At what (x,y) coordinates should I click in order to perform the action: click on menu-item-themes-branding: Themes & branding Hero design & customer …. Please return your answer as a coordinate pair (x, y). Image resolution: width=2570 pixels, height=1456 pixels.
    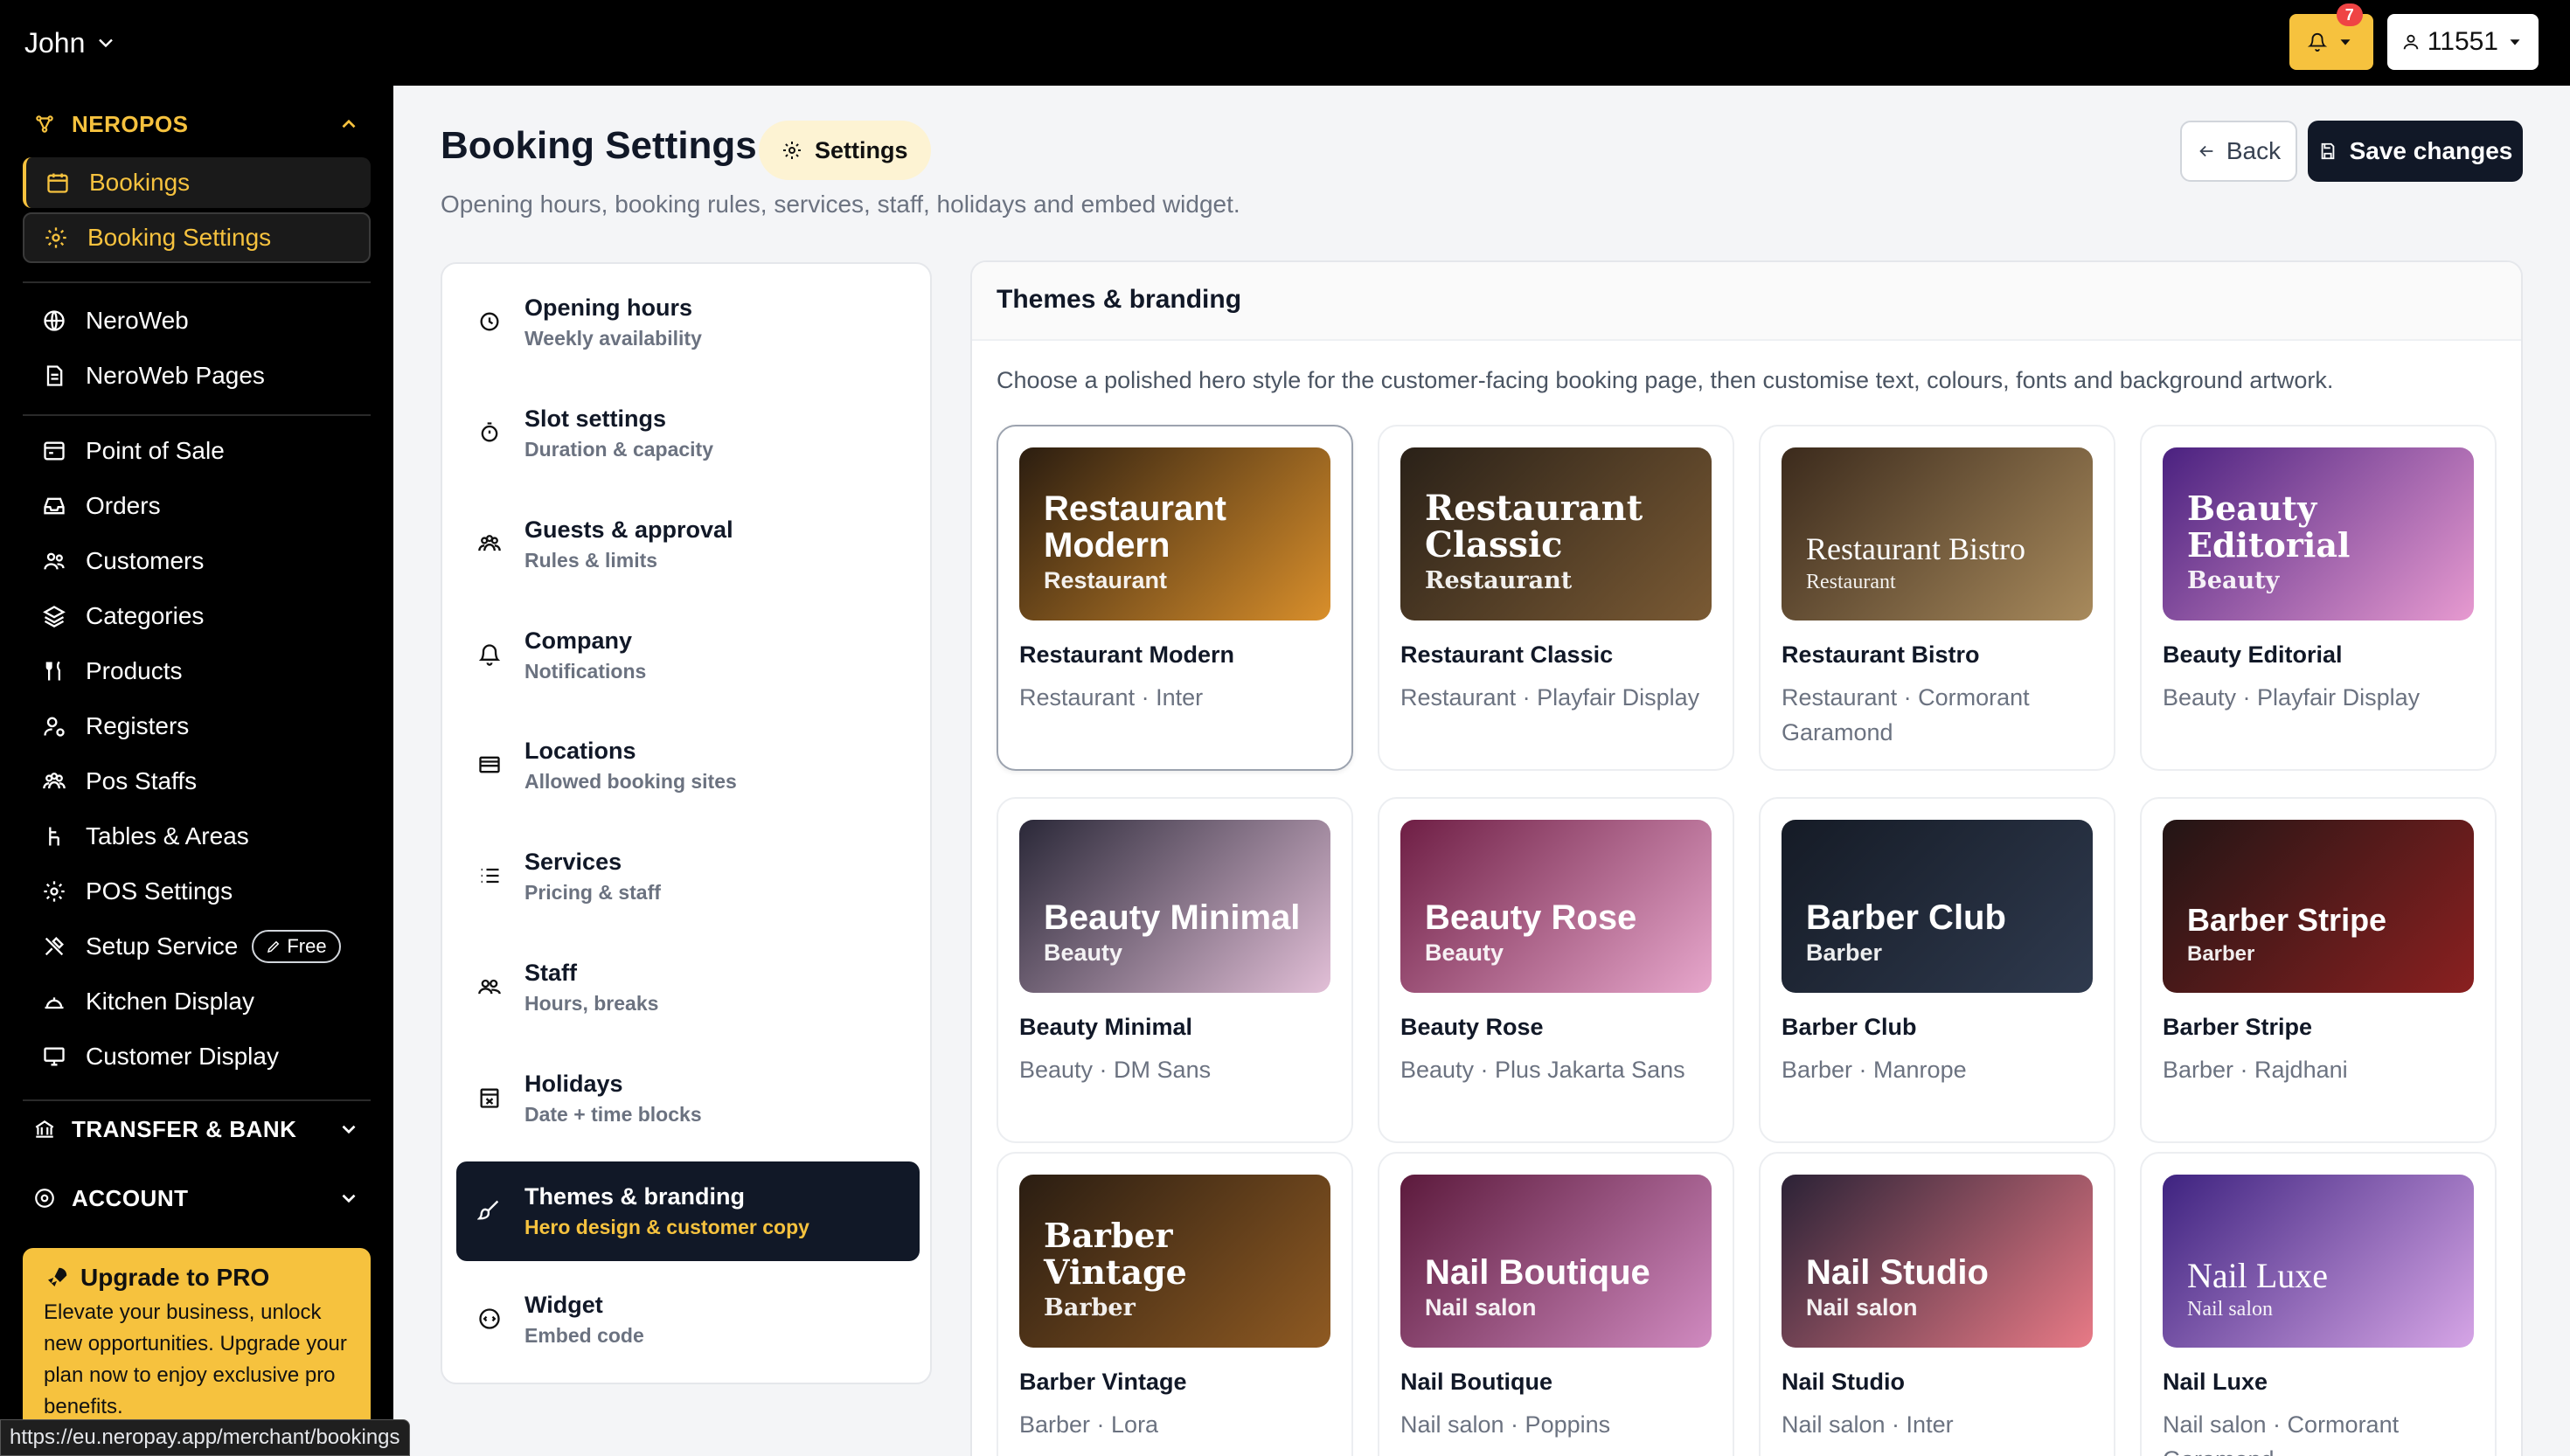
    Looking at the image, I should click on (688, 1211).